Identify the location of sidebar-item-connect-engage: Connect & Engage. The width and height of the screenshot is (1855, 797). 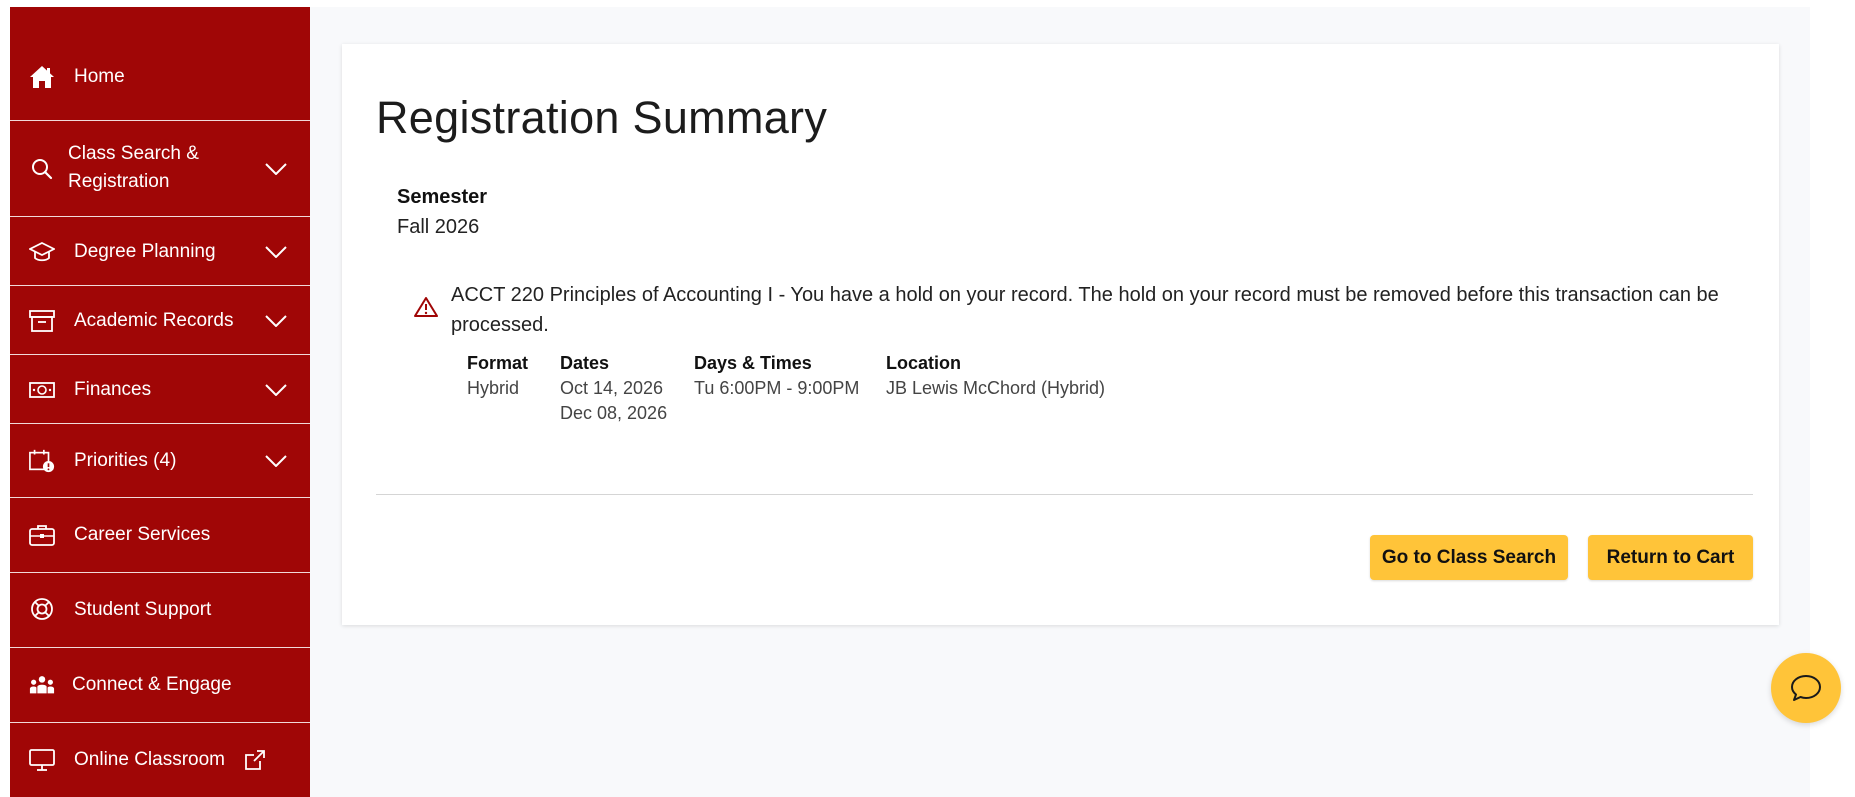
(160, 685).